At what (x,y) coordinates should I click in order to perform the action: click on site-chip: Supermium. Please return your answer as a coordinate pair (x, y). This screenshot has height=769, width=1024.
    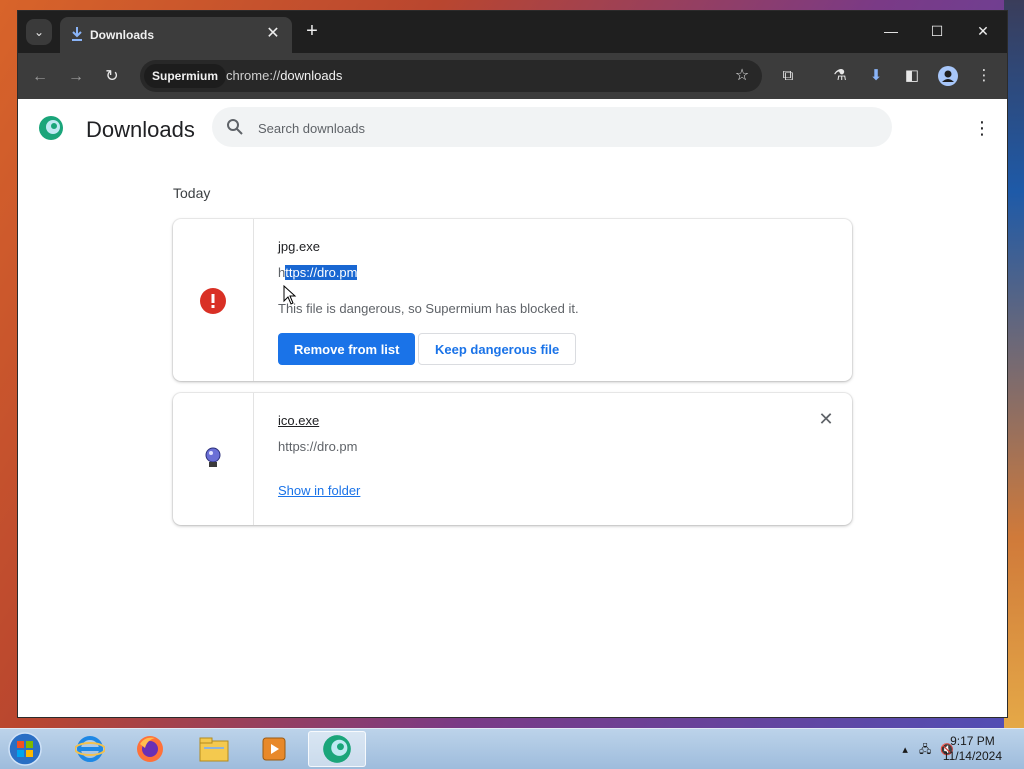
    Looking at the image, I should click on (185, 76).